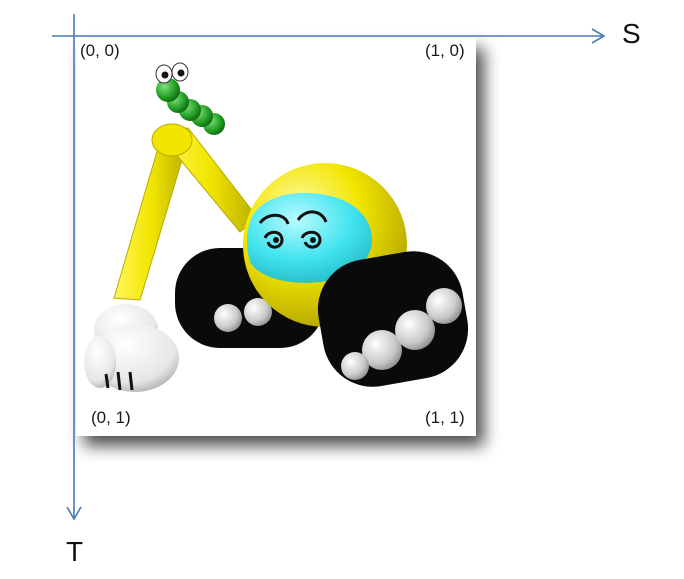 The width and height of the screenshot is (684, 579). What do you see at coordinates (111, 417) in the screenshot?
I see `corner-label-bottom-left: (0, 1)` at bounding box center [111, 417].